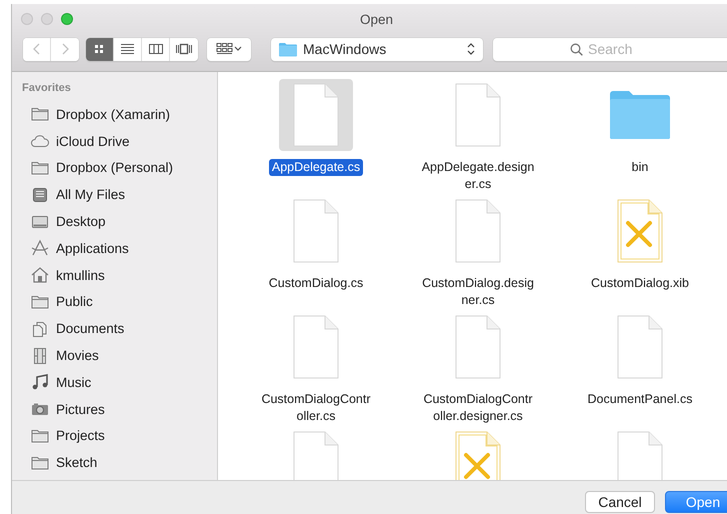 The image size is (727, 514). Describe the element at coordinates (478, 408) in the screenshot. I see `file-name: CustomDialogController.designer.cs` at that location.